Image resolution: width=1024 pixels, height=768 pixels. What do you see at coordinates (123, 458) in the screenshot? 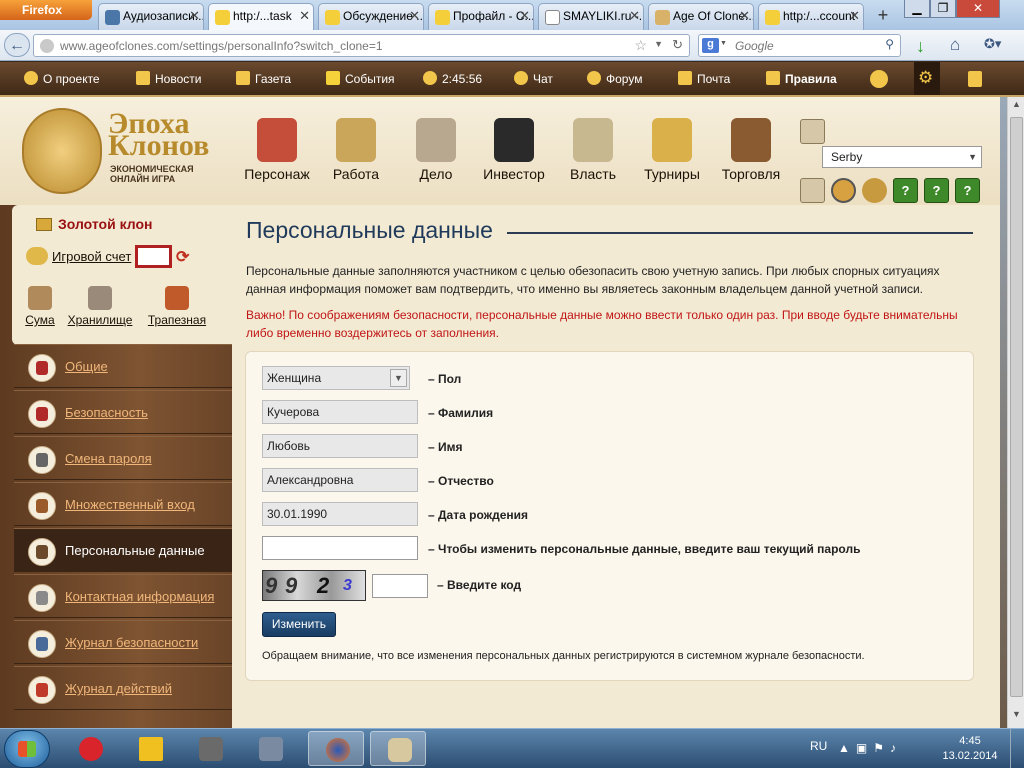
I see `sidebar-item-change-password: Смена пароля` at bounding box center [123, 458].